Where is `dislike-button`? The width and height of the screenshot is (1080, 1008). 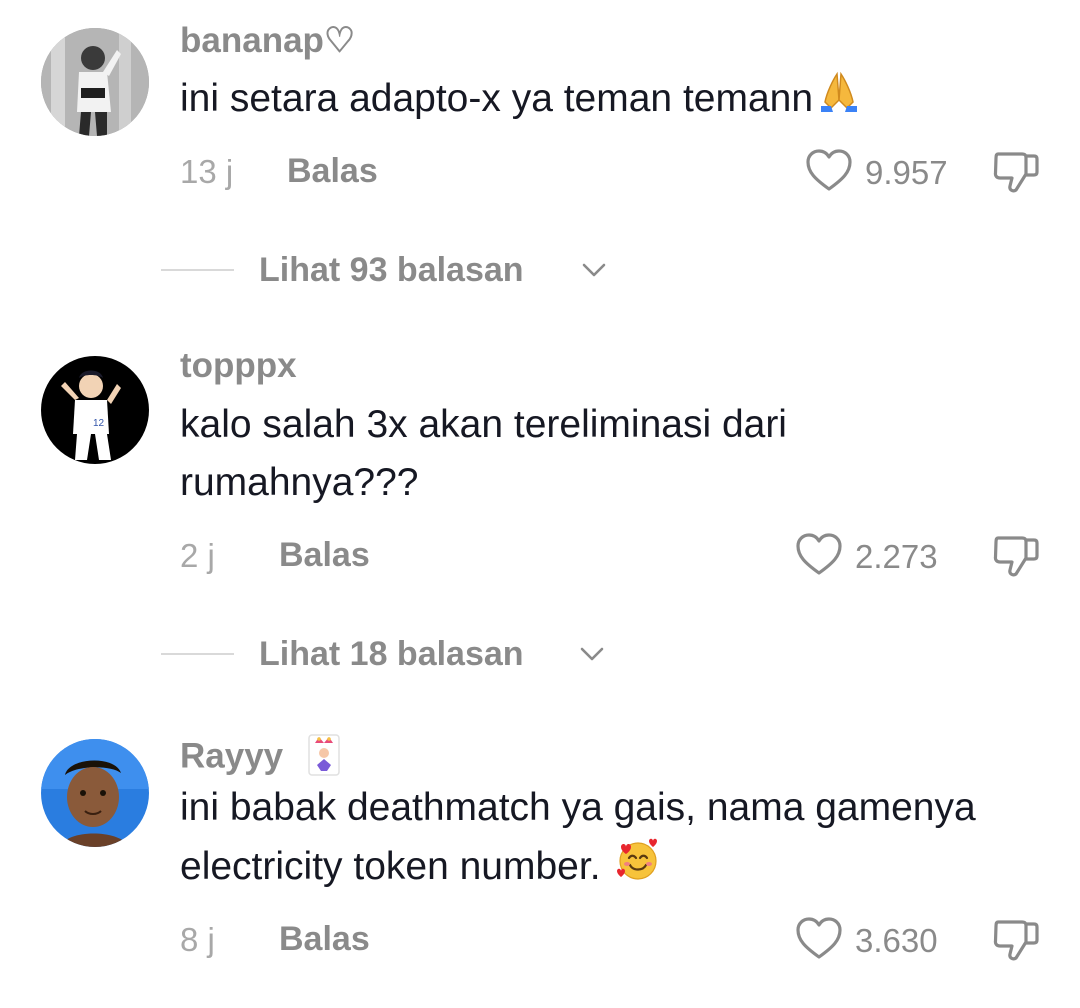
dislike-button is located at coordinates (1016, 940).